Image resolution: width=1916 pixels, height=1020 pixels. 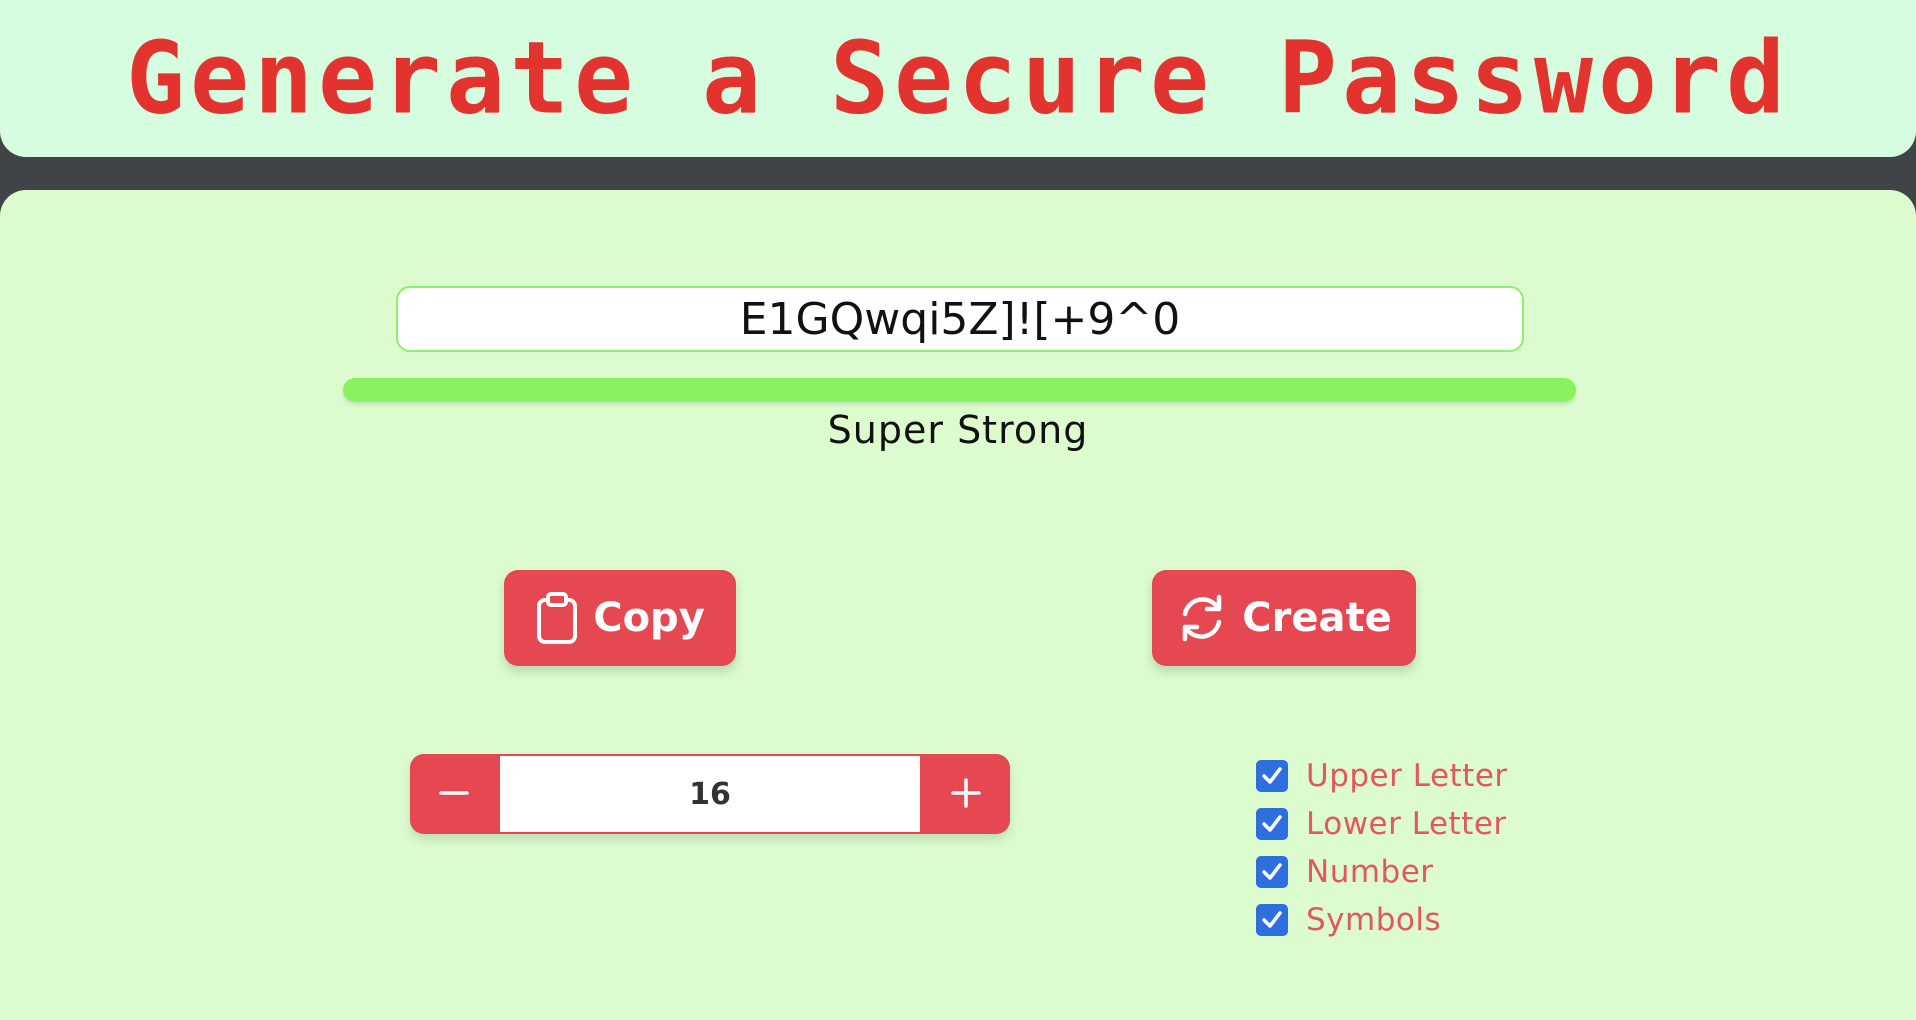 I want to click on create-button: Create, so click(x=1284, y=618).